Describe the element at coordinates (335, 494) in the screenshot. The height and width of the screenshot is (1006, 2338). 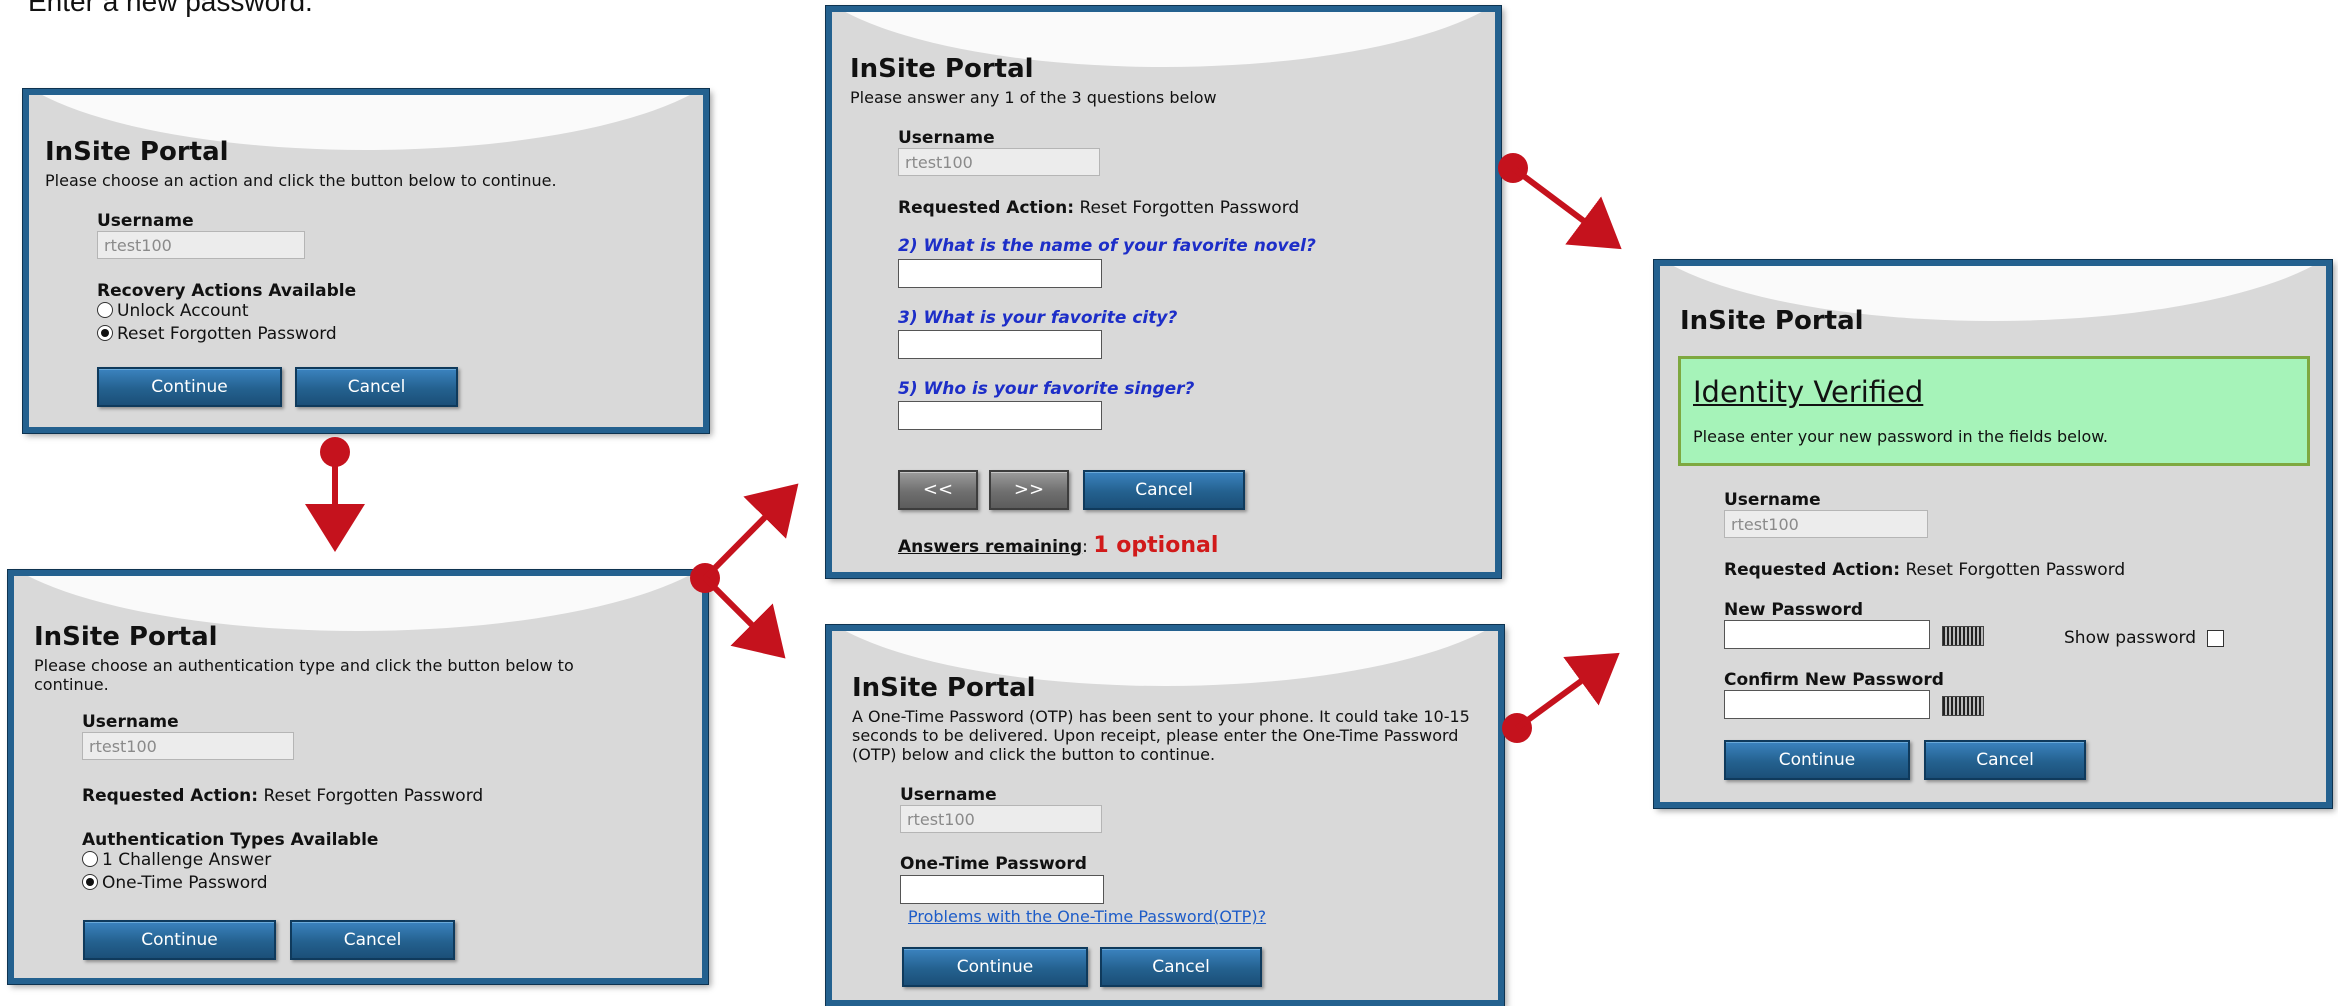
I see `arrow-panel1-to-panel2` at that location.